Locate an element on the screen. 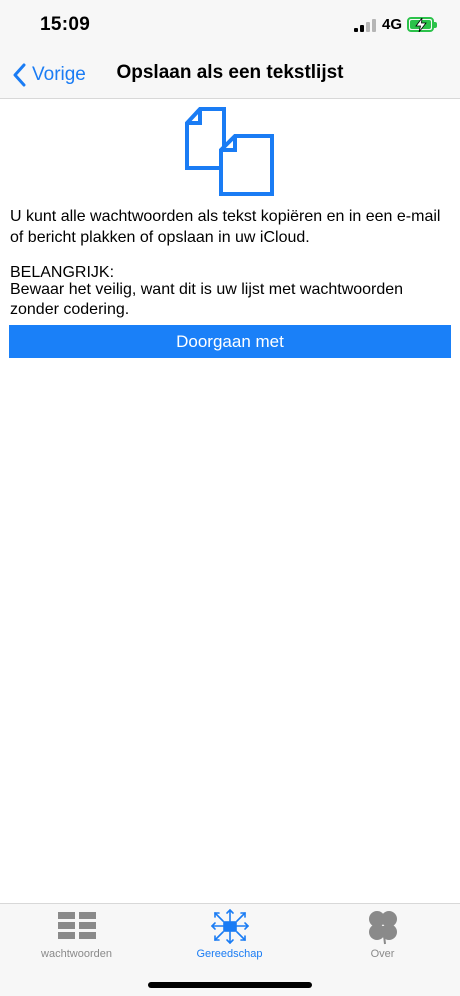  charging-bolt-icon is located at coordinates (421, 25).